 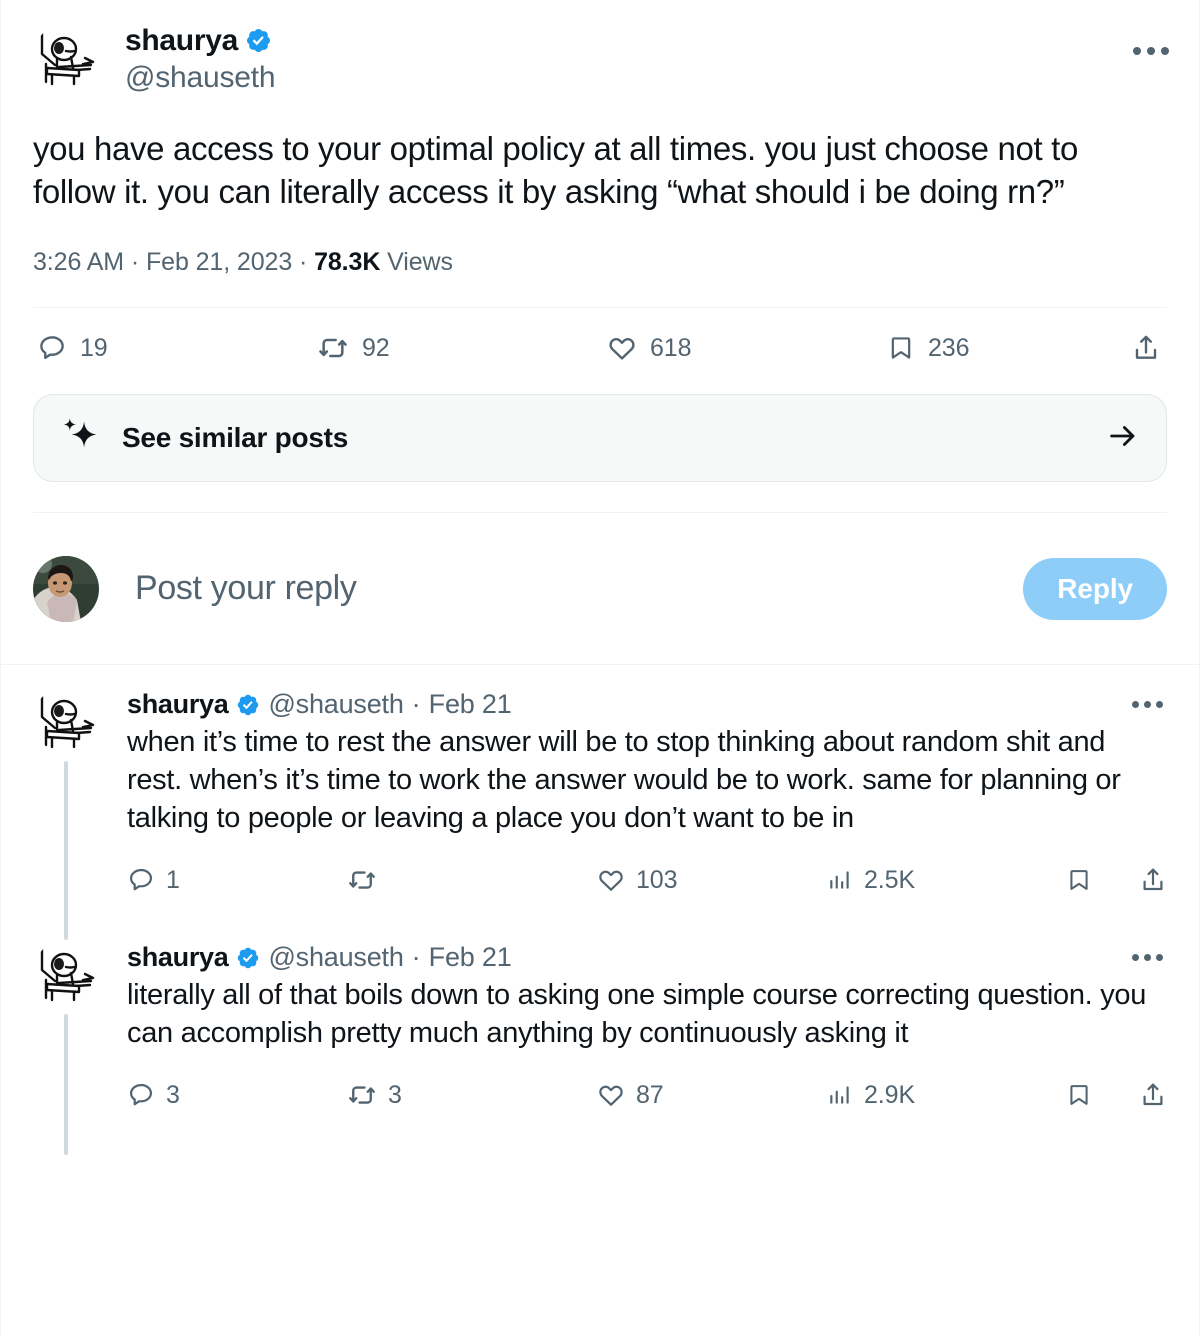 What do you see at coordinates (462, 348) in the screenshot?
I see `retweet-action: 92` at bounding box center [462, 348].